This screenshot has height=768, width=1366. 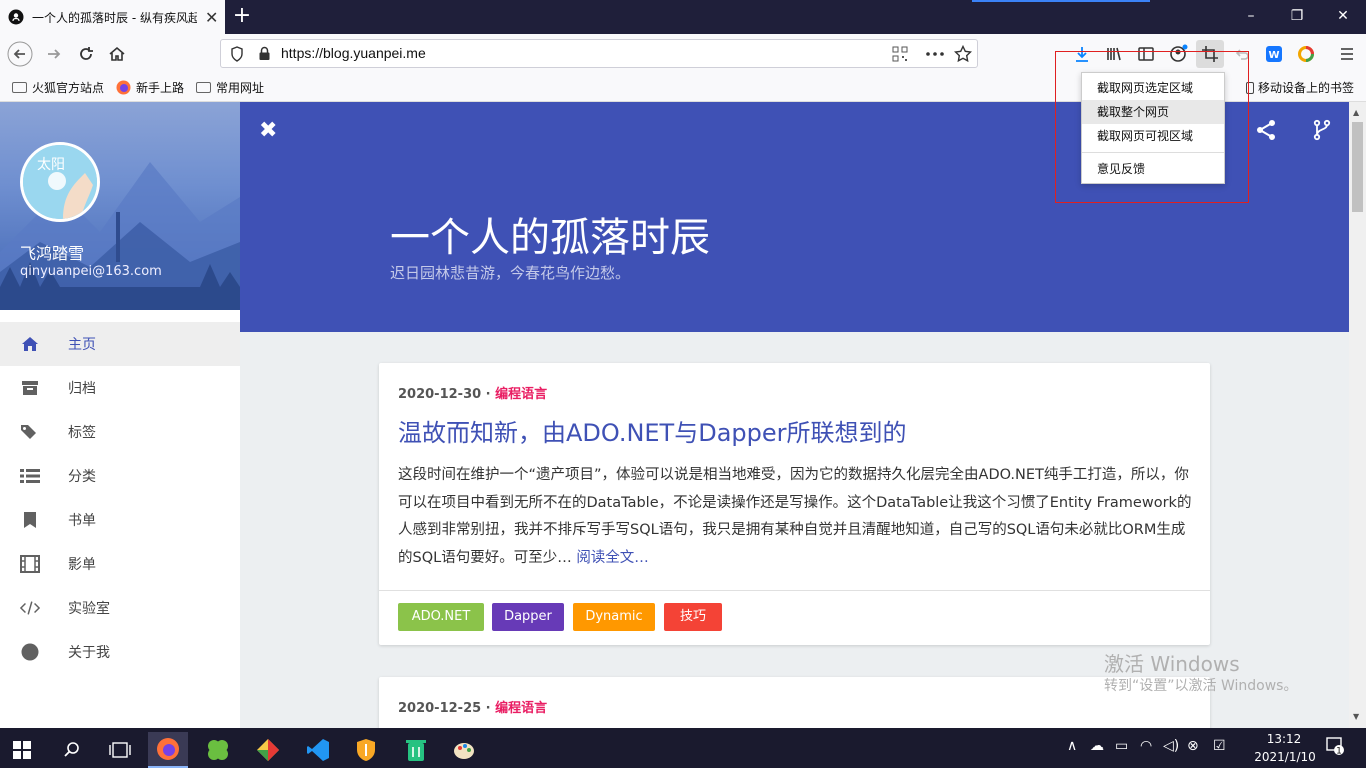 I want to click on post-tag: Dapper, so click(x=528, y=617).